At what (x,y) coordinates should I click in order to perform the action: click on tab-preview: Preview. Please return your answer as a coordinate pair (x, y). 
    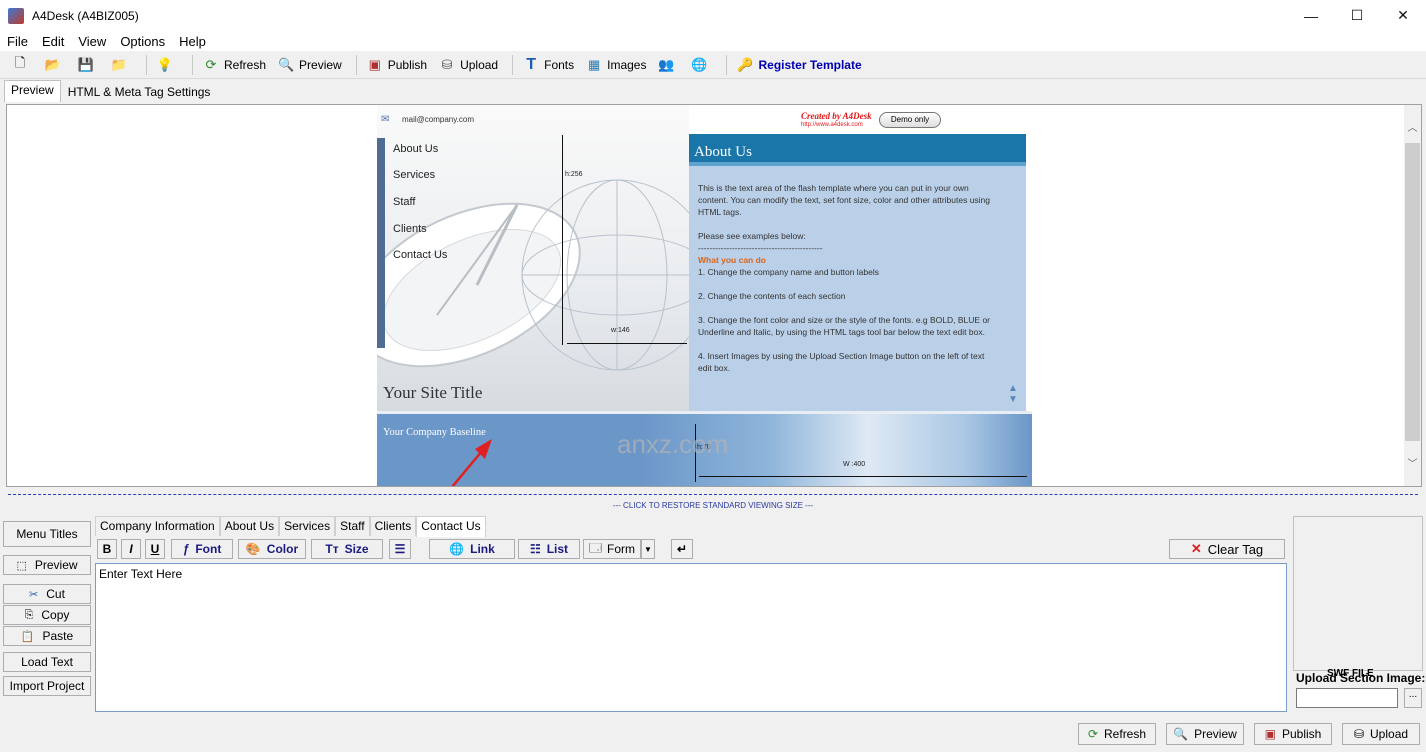
    Looking at the image, I should click on (32, 91).